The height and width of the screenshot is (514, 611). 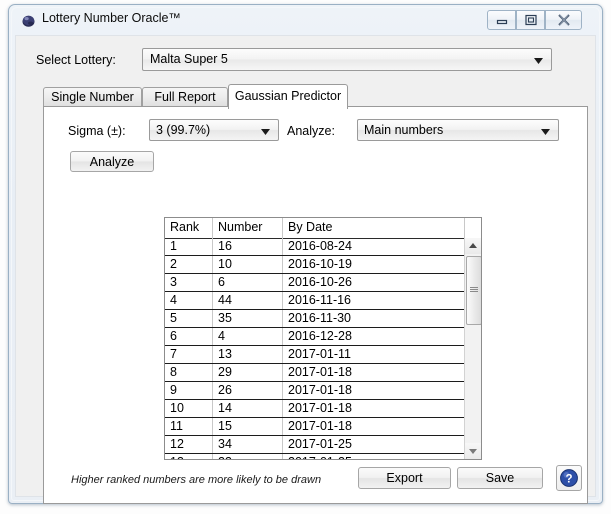 I want to click on grid-header-row: Rank Number By Date, so click(x=323, y=228).